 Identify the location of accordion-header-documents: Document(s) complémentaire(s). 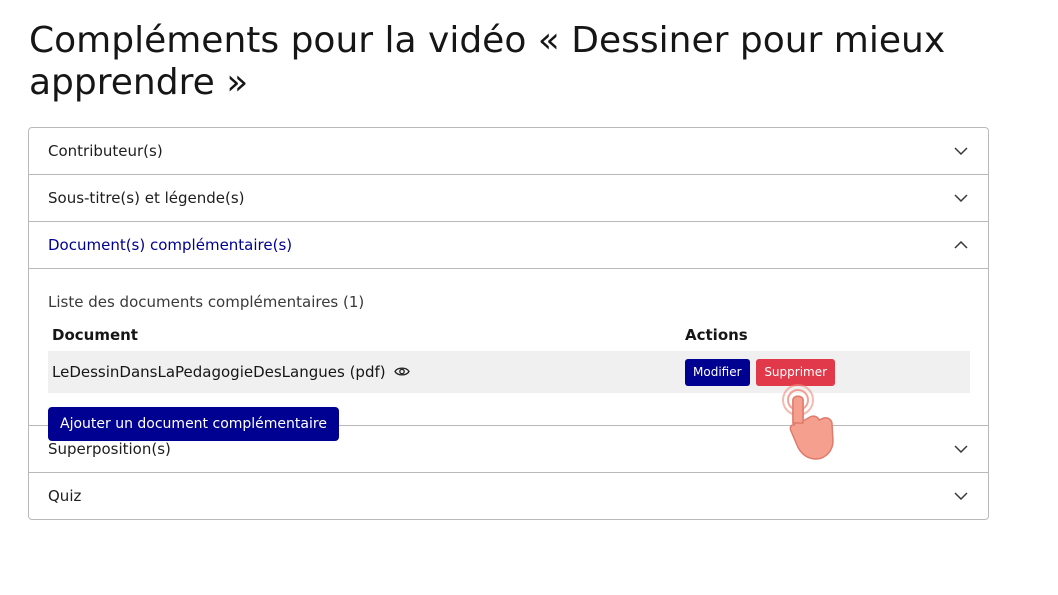
(508, 245).